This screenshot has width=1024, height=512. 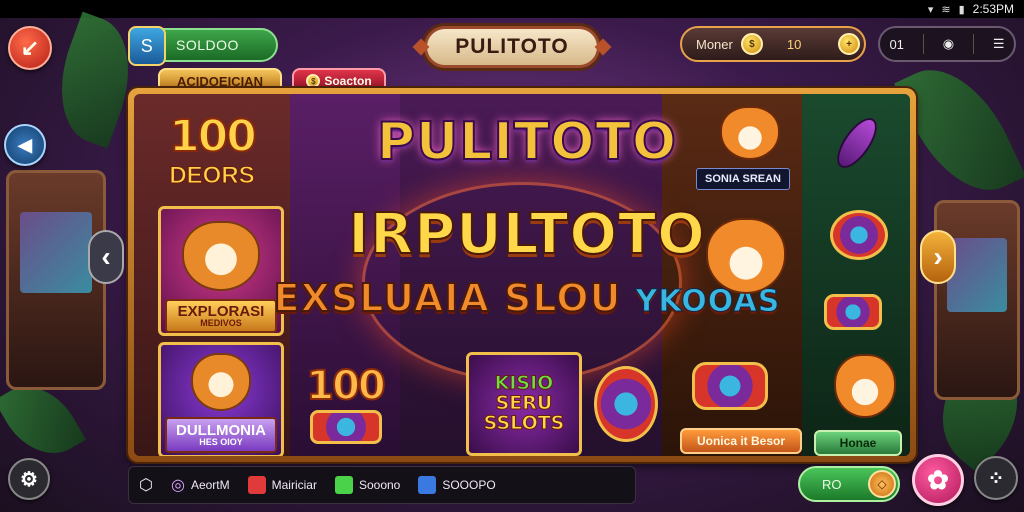 I want to click on tagline-main: EXSLUAIA SLOU, so click(x=447, y=298).